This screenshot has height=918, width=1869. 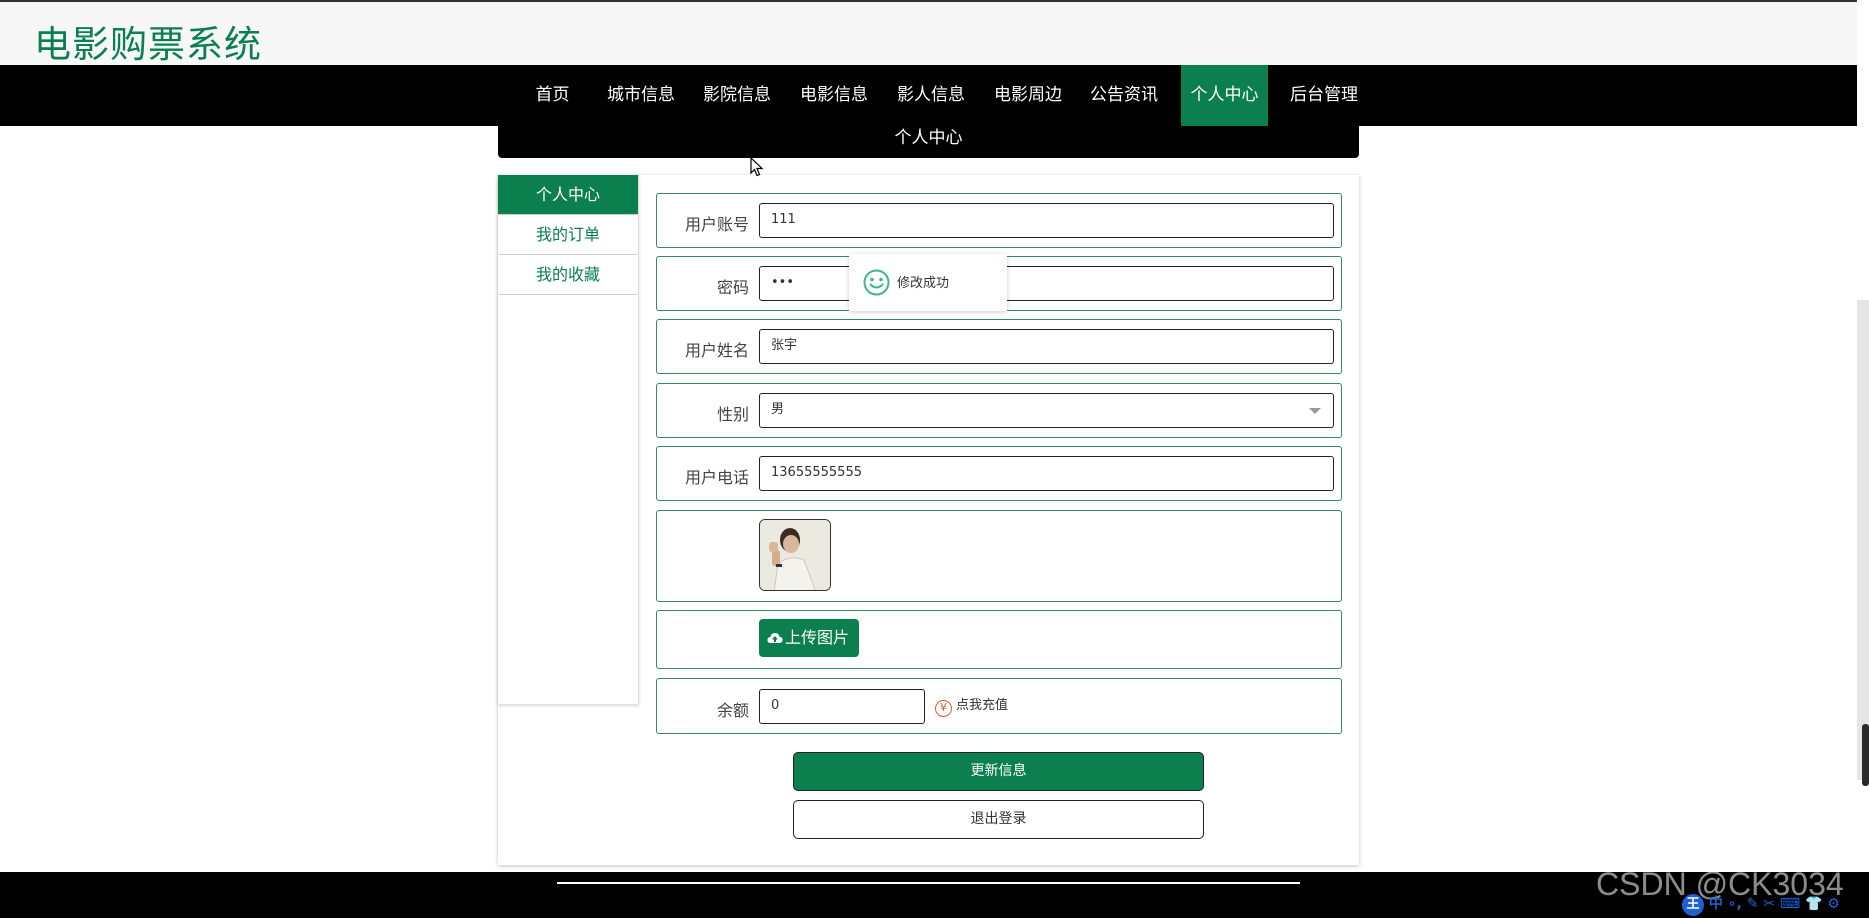 I want to click on name-input: 张宇, so click(x=1046, y=346).